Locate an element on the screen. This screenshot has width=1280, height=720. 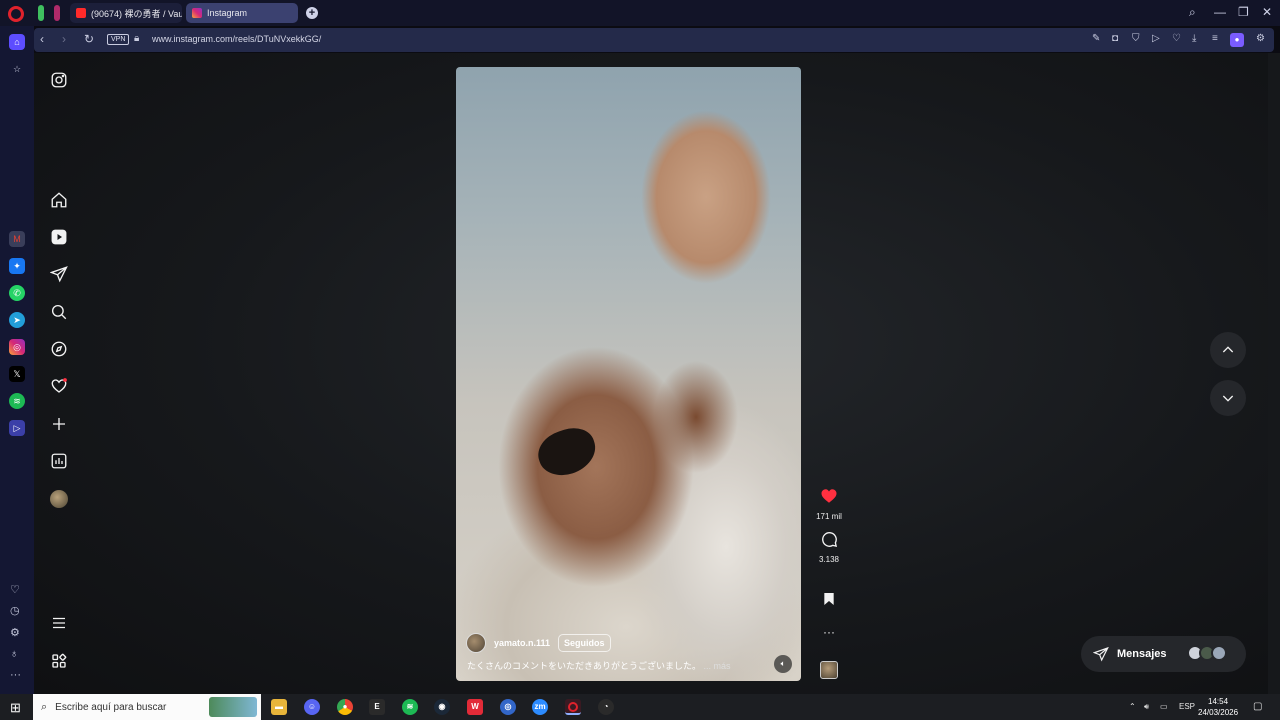
back-icon: ‹ is located at coordinates (42, 39).